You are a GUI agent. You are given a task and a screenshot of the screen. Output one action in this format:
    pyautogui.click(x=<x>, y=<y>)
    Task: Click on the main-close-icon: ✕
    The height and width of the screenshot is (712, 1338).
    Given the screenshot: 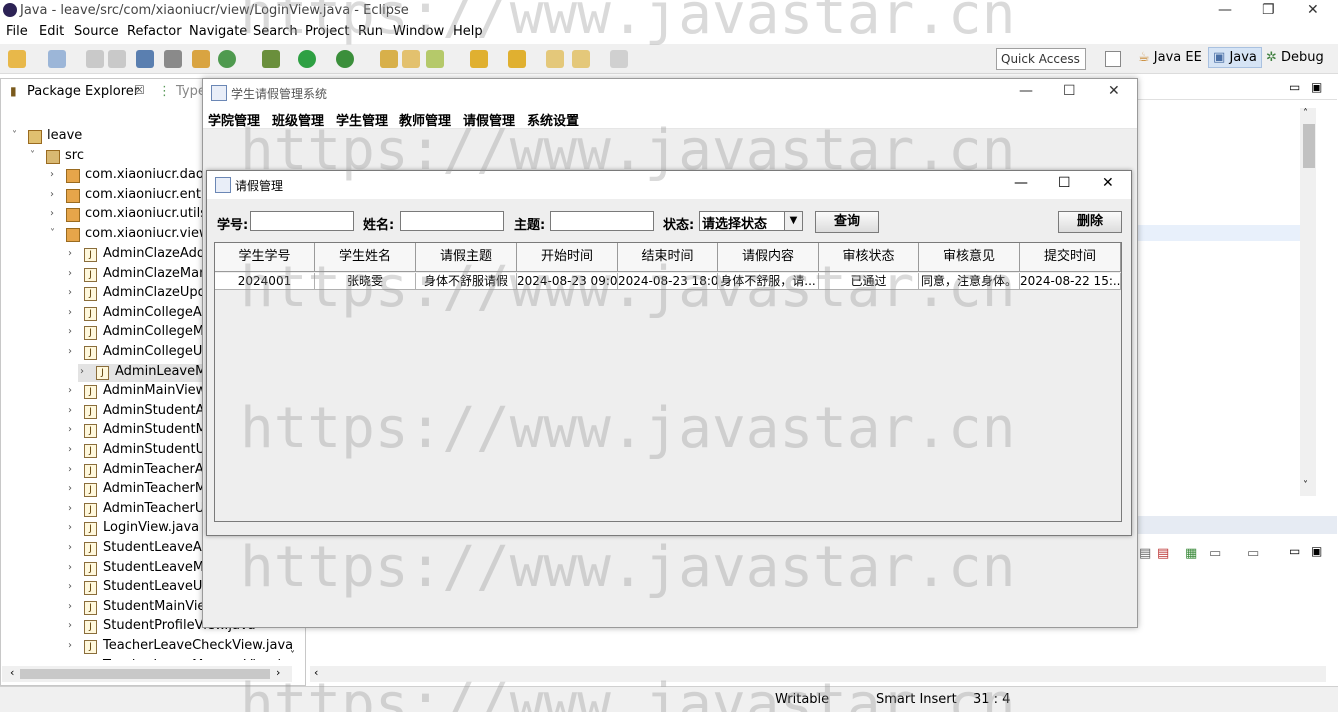 What is the action you would take?
    pyautogui.click(x=1114, y=91)
    